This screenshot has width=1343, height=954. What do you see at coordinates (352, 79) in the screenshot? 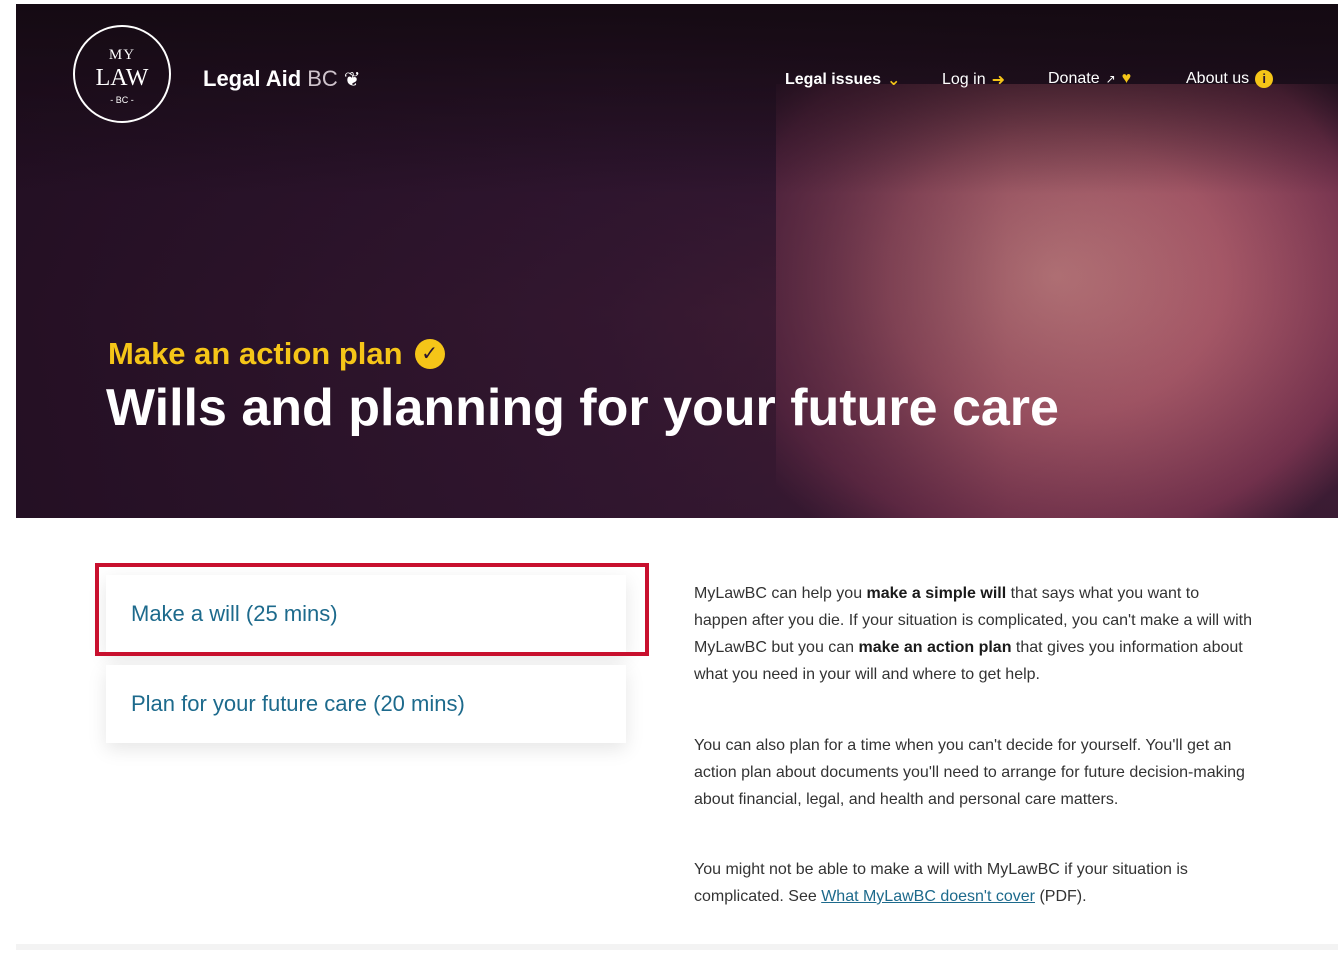
I see `hand-holding-person-icon: ❦` at bounding box center [352, 79].